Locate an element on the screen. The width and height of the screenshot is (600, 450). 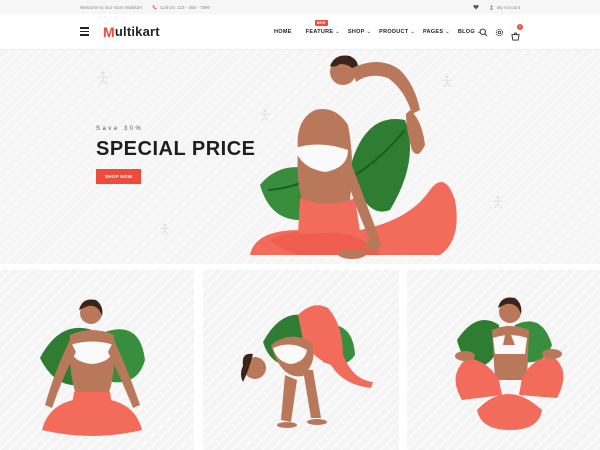
brand-logo: M ultikart is located at coordinates (131, 32).